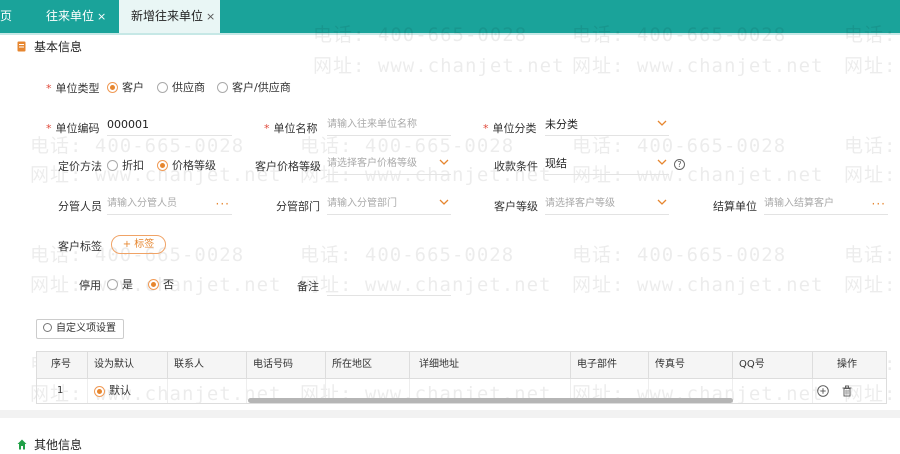  I want to click on unit-name-label-text: 单位名称, so click(295, 128).